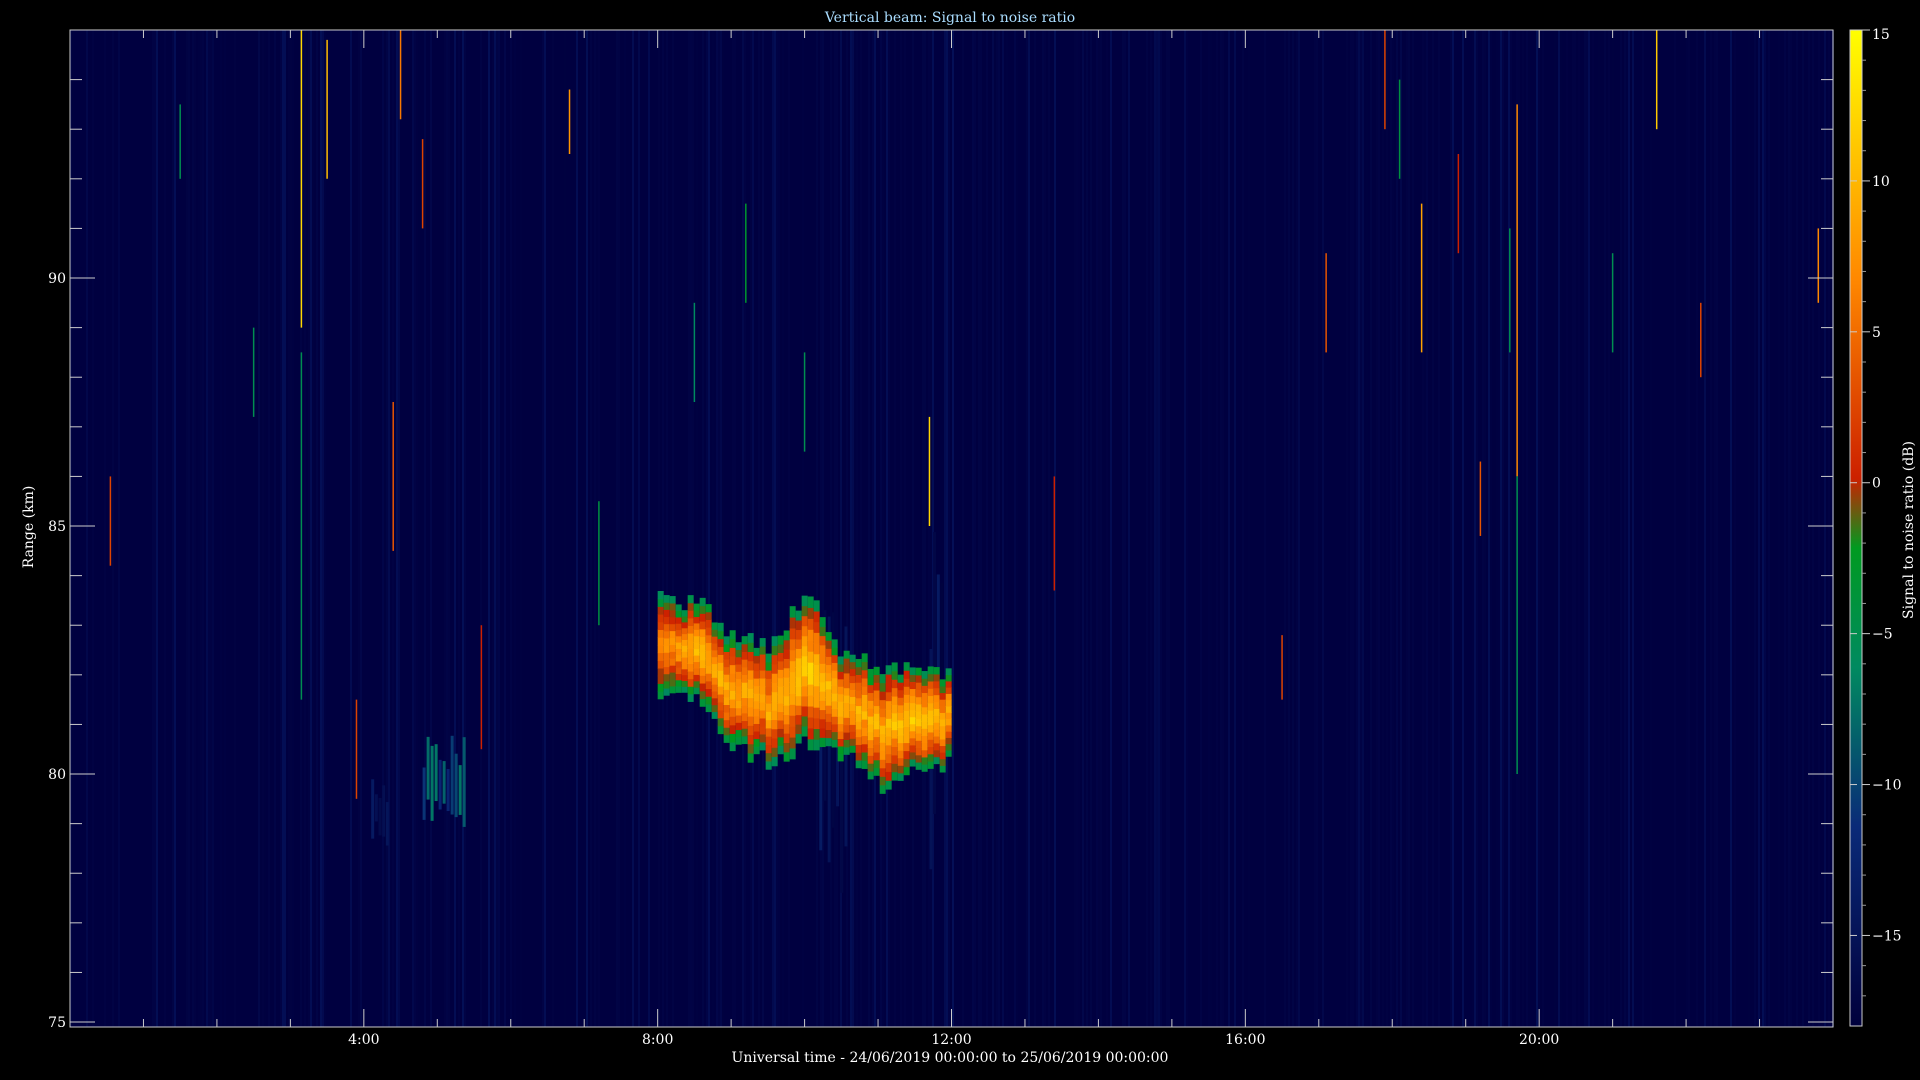 Image resolution: width=1920 pixels, height=1080 pixels. Describe the element at coordinates (57, 279) in the screenshot. I see `y-tick-label: 90` at that location.